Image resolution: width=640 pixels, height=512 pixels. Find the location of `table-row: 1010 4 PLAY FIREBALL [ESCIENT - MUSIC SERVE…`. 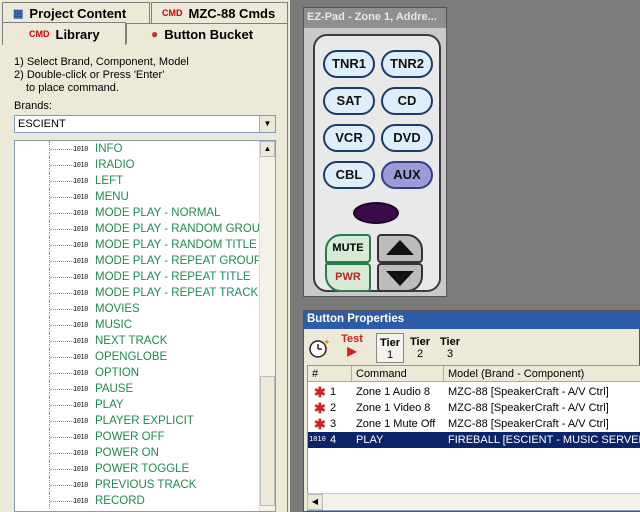

table-row: 1010 4 PLAY FIREBALL [ESCIENT - MUSIC SERVE… is located at coordinates (474, 440).